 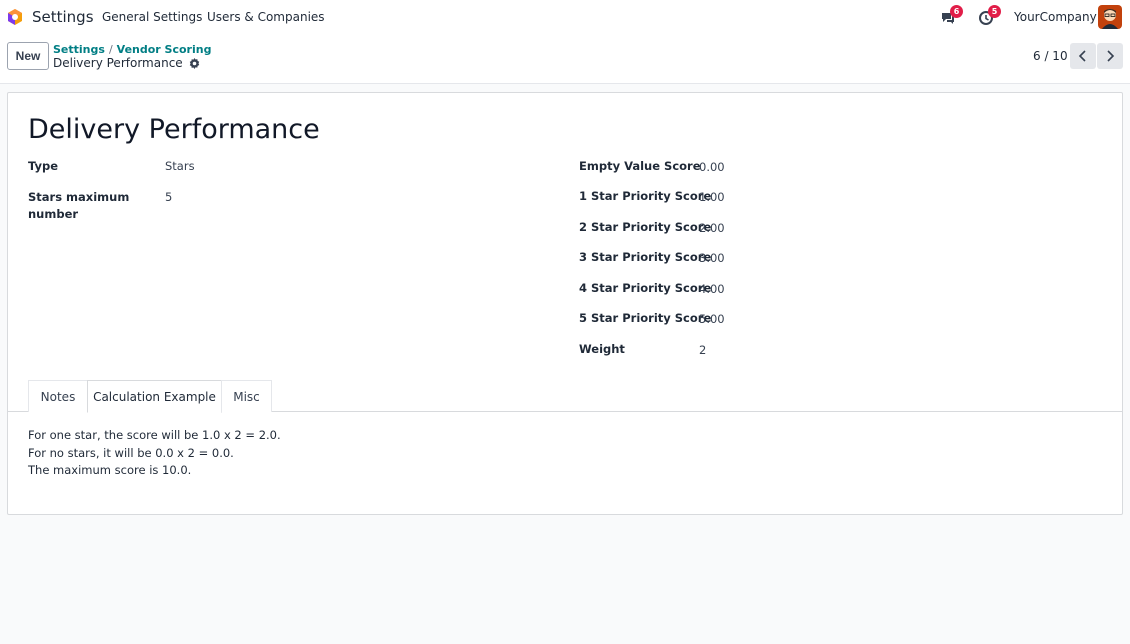 What do you see at coordinates (168, 197) in the screenshot?
I see `stars-maximum-number-field: 5` at bounding box center [168, 197].